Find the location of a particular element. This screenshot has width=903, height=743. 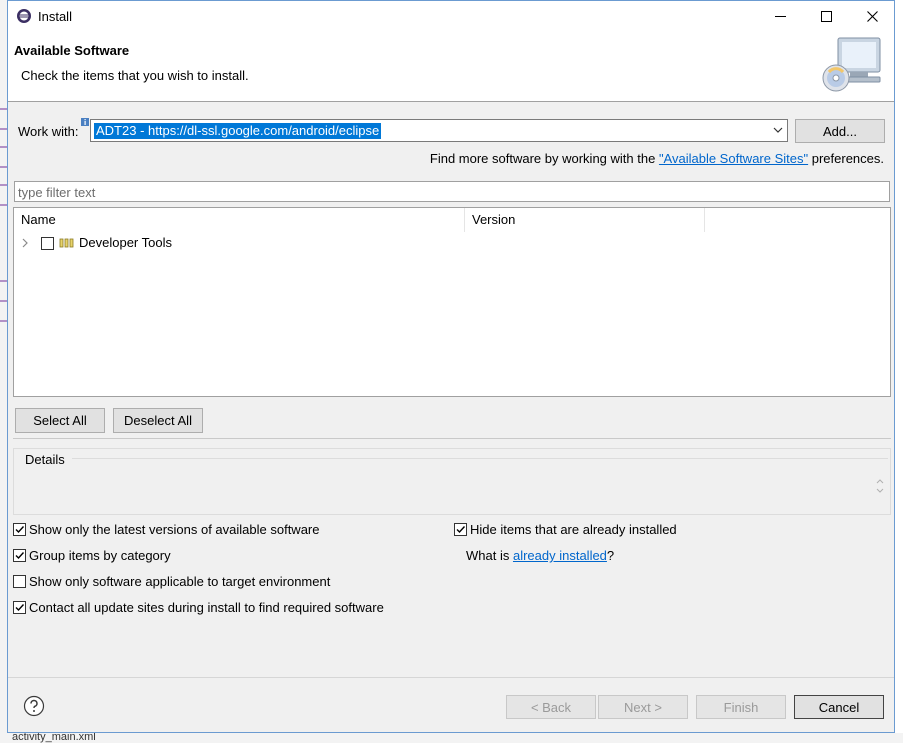

option-group-by-category: Group items by category is located at coordinates (92, 555).